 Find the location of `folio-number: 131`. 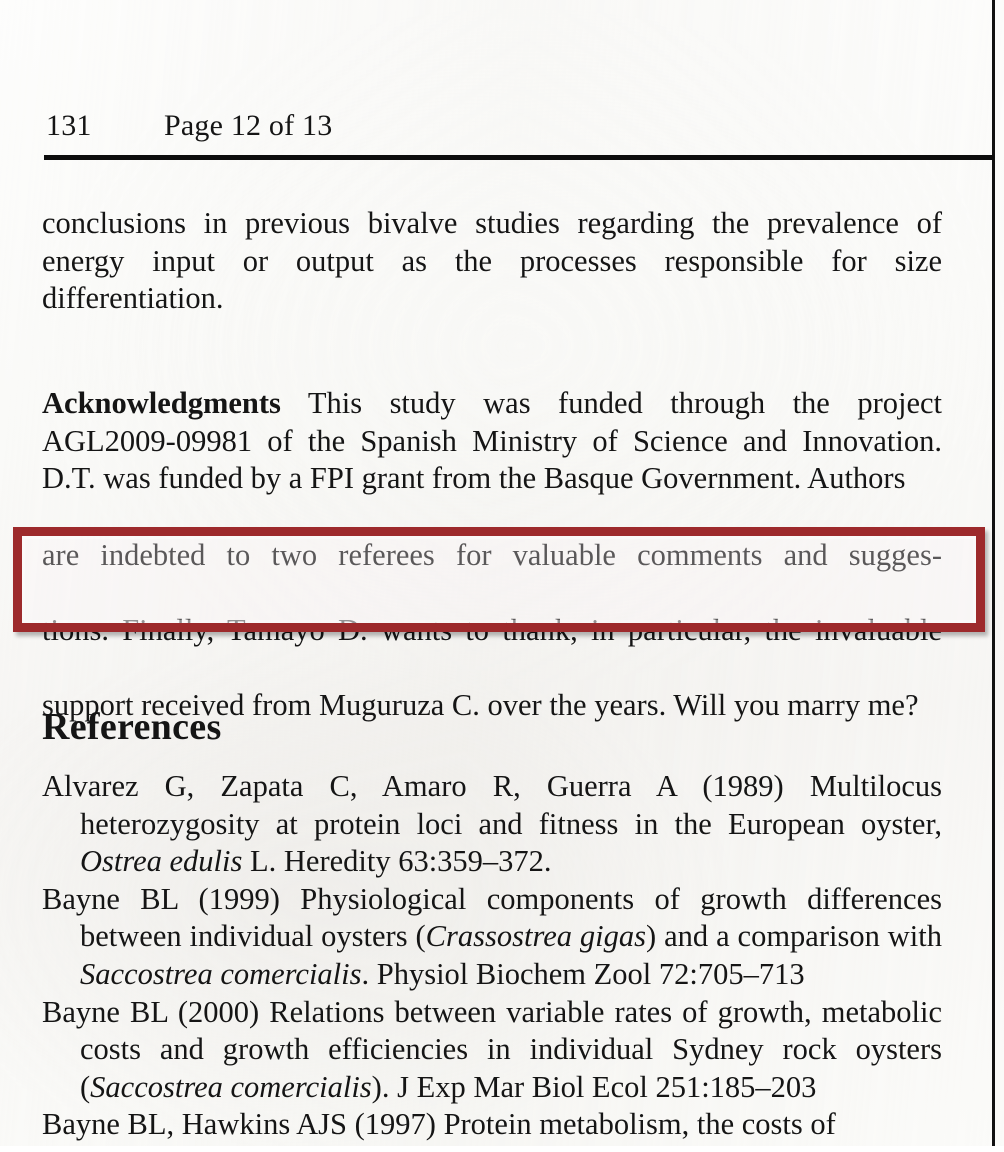

folio-number: 131 is located at coordinates (69, 125).